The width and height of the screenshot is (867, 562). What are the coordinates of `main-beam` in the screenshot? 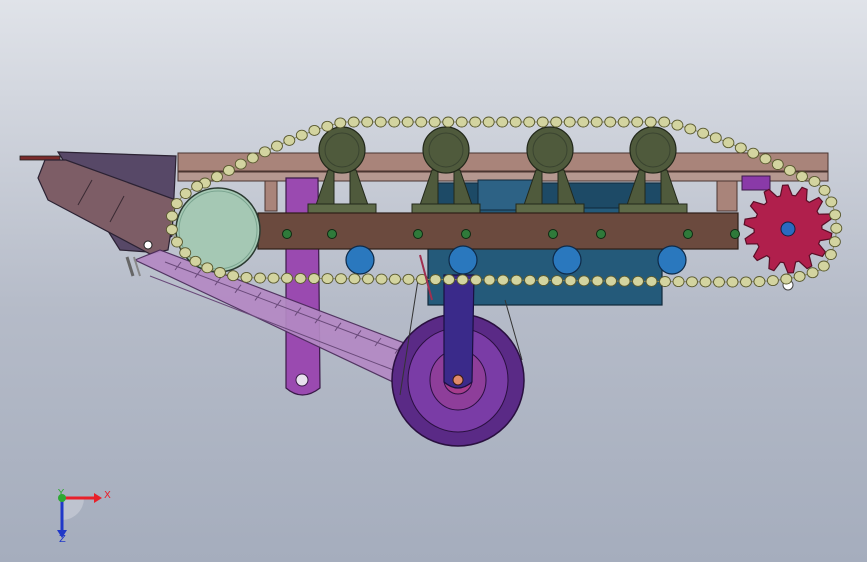 It's located at (498, 231).